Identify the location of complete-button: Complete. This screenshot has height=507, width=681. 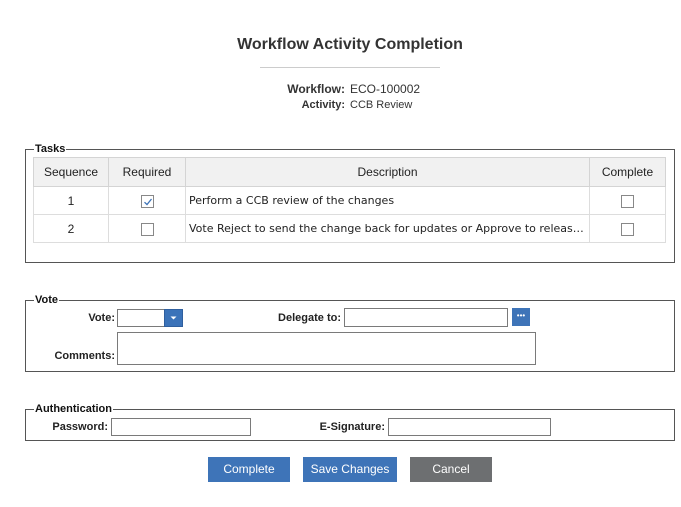
(249, 469).